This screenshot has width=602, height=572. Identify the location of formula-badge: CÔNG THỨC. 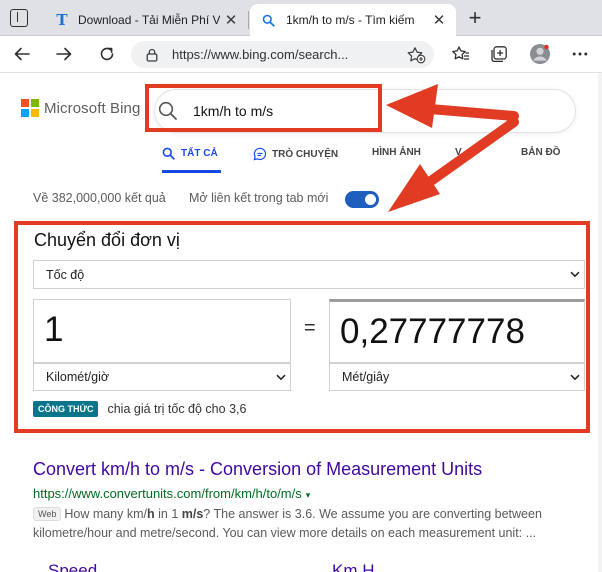
(66, 409).